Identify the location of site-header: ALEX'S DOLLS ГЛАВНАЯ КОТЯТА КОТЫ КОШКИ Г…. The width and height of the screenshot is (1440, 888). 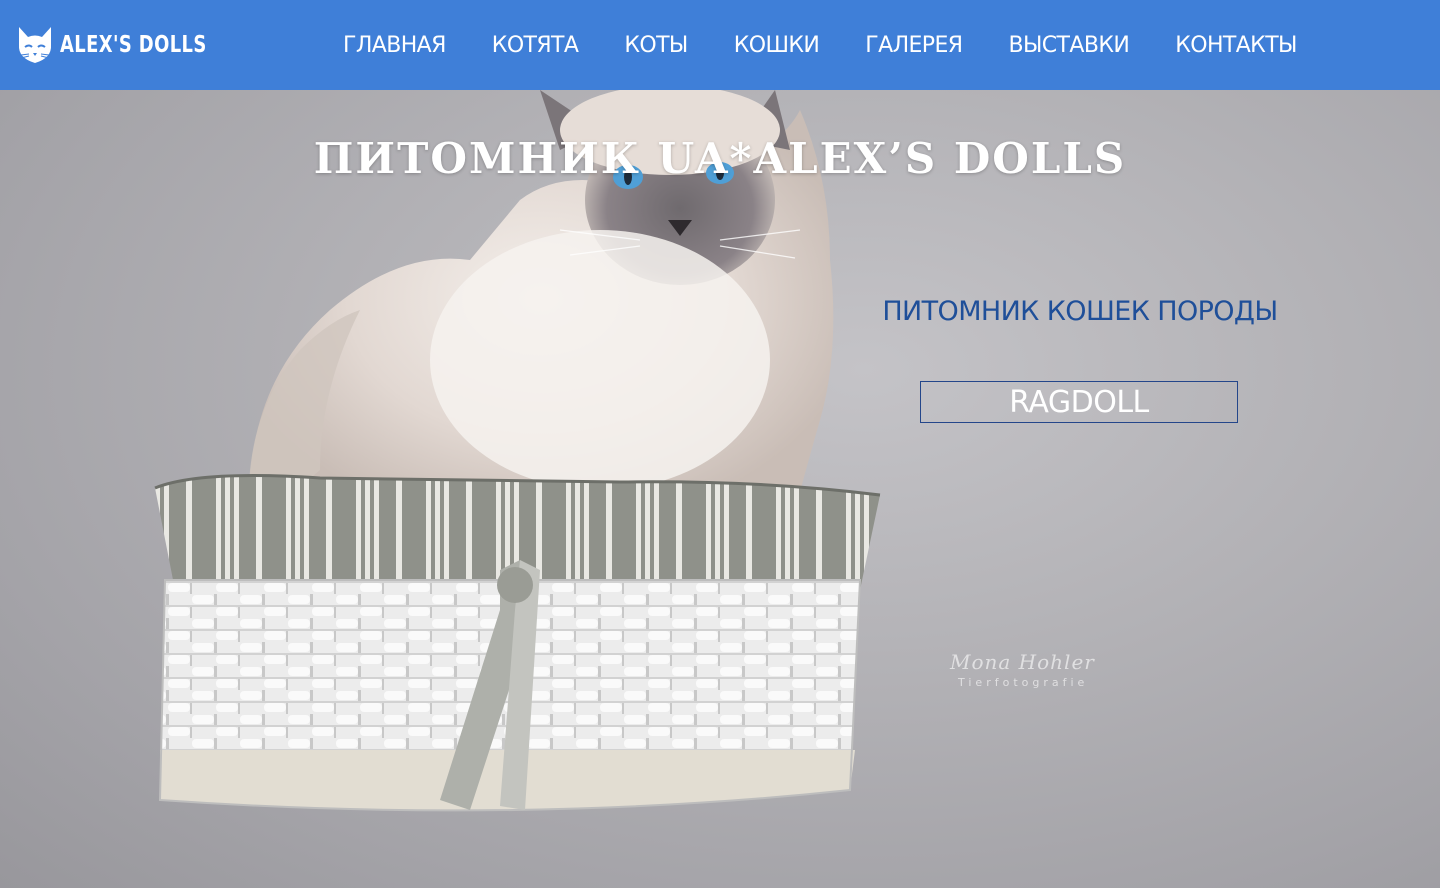
(720, 45).